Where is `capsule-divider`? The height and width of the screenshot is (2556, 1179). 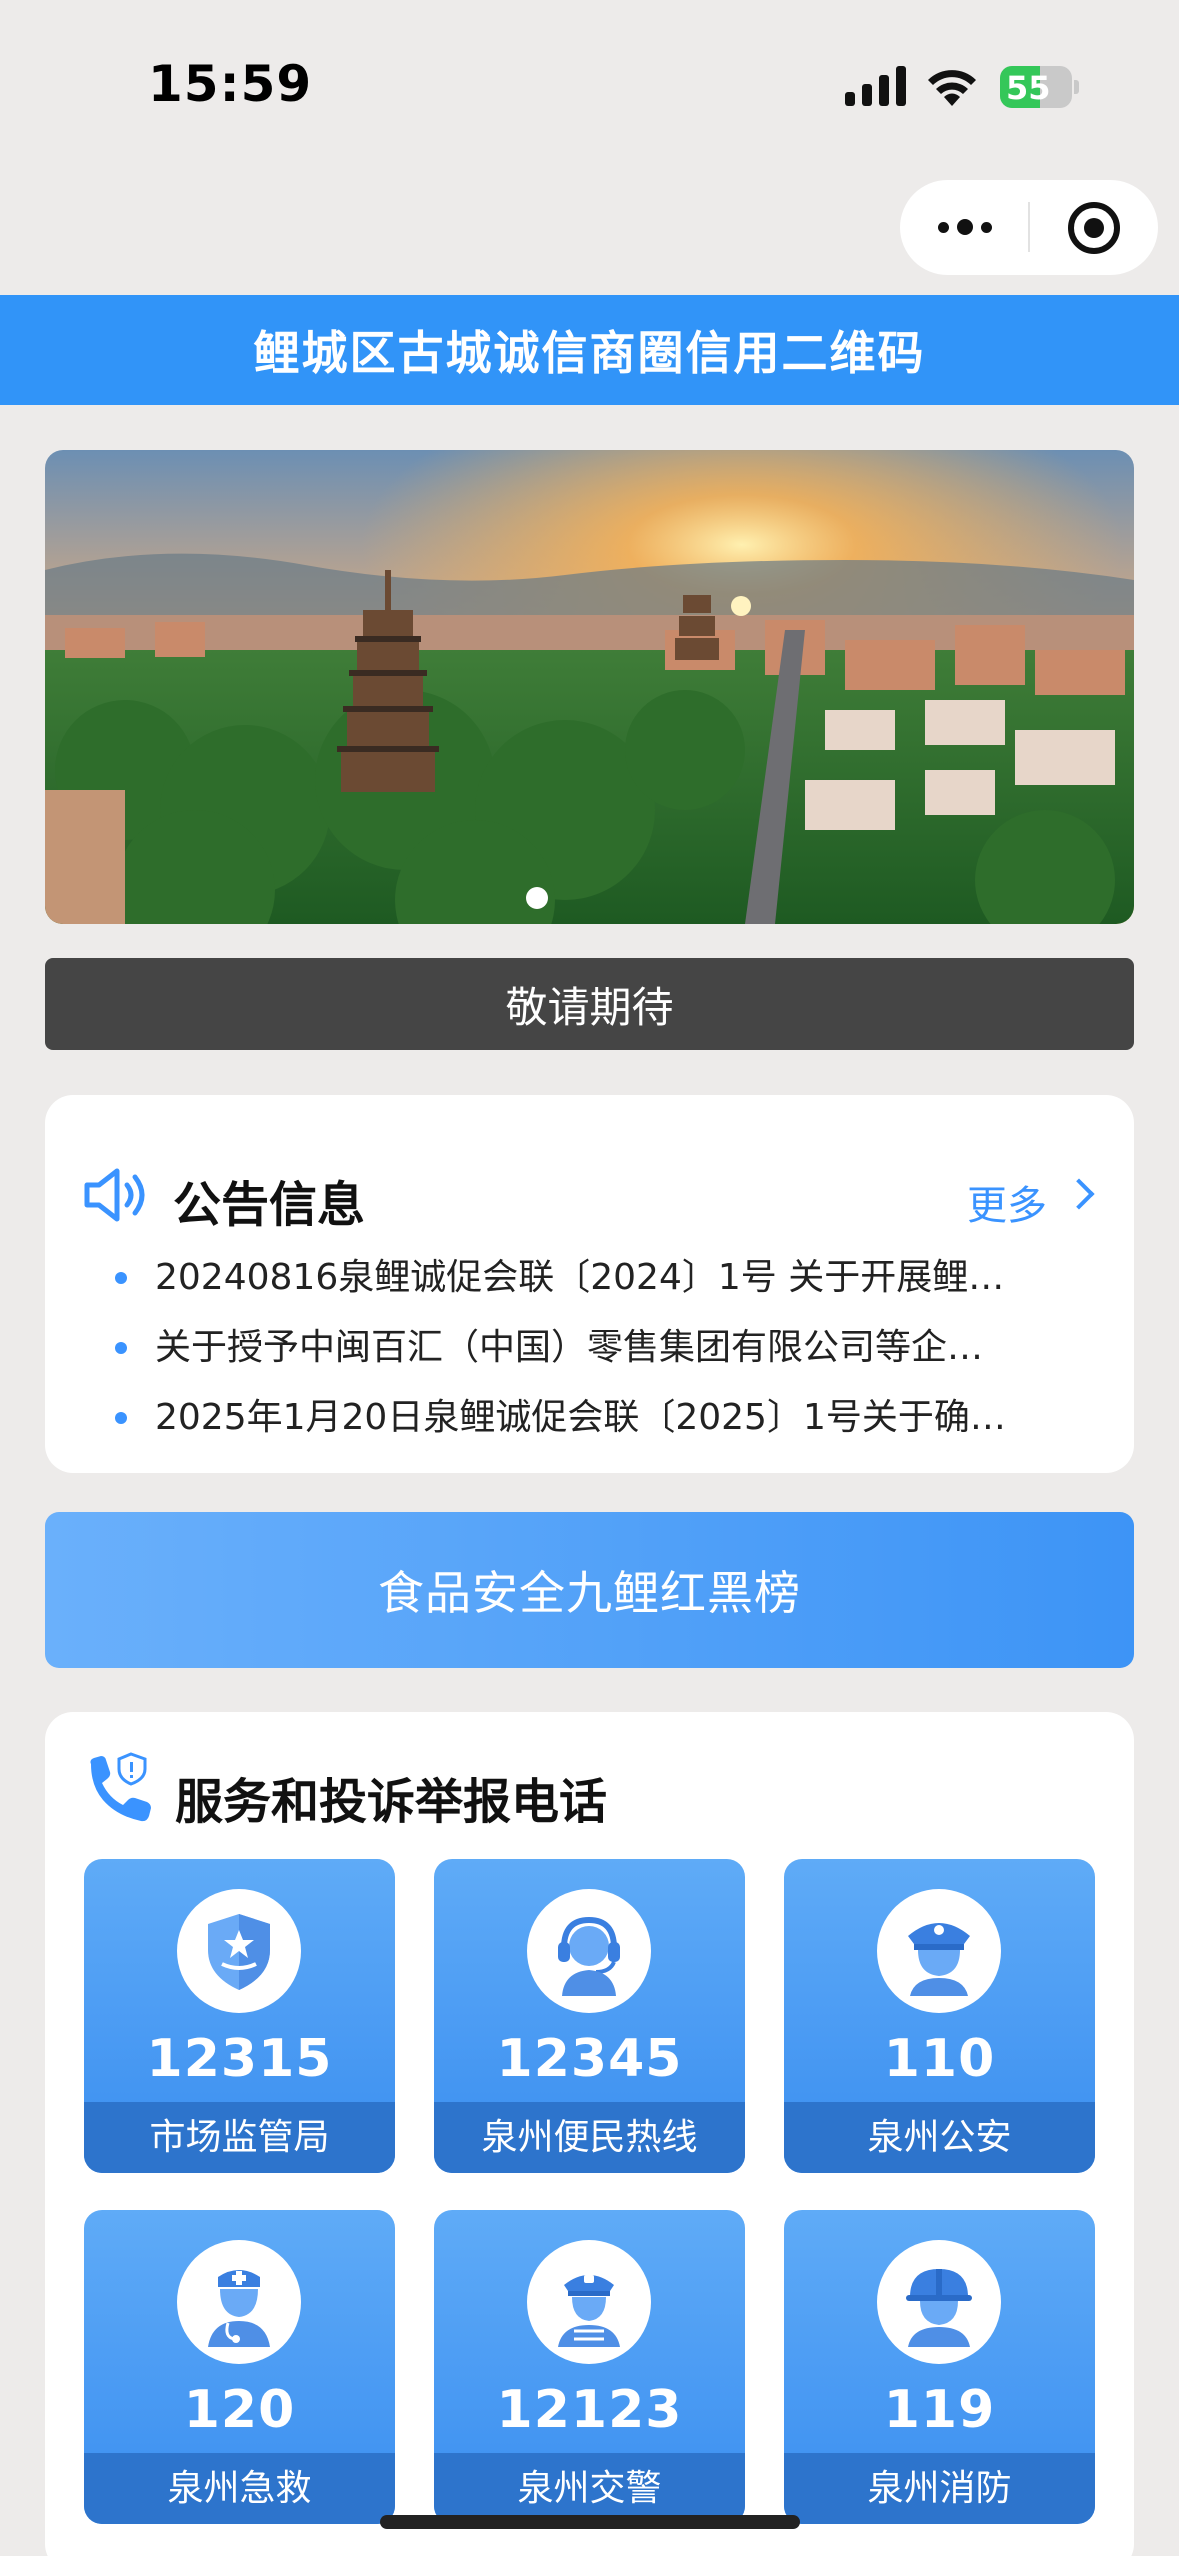 capsule-divider is located at coordinates (1029, 227).